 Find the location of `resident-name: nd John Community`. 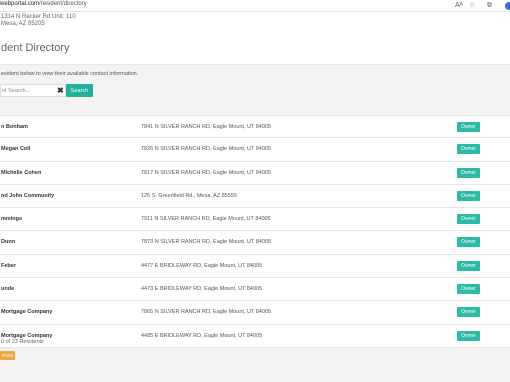

resident-name: nd John Community is located at coordinates (27, 196).